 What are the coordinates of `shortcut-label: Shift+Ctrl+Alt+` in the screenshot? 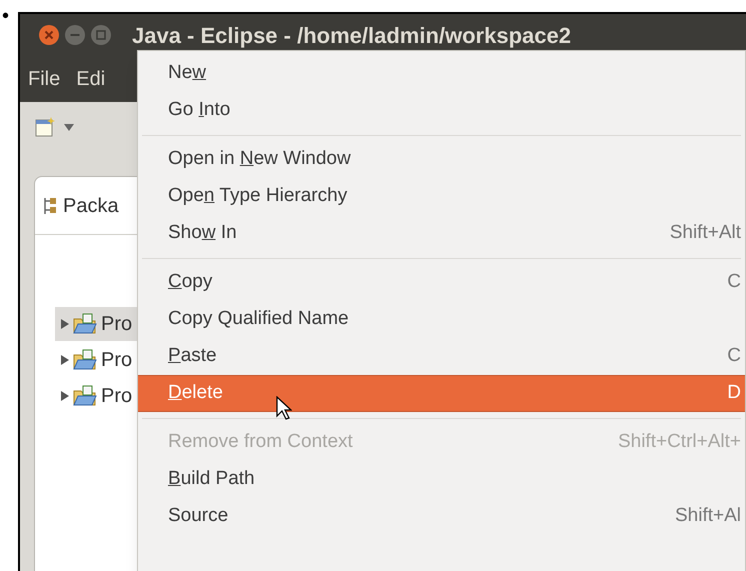 It's located at (679, 442).